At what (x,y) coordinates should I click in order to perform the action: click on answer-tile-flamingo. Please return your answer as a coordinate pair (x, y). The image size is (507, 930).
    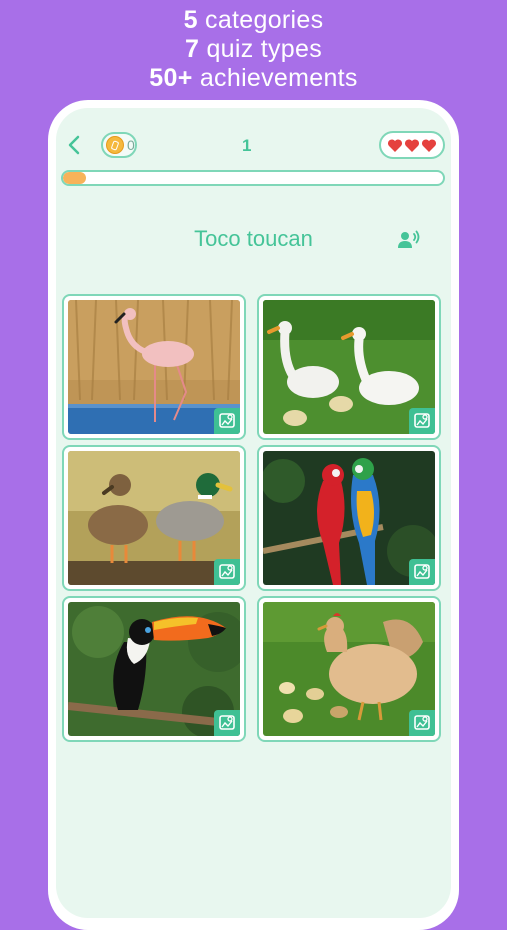
    Looking at the image, I should click on (154, 367).